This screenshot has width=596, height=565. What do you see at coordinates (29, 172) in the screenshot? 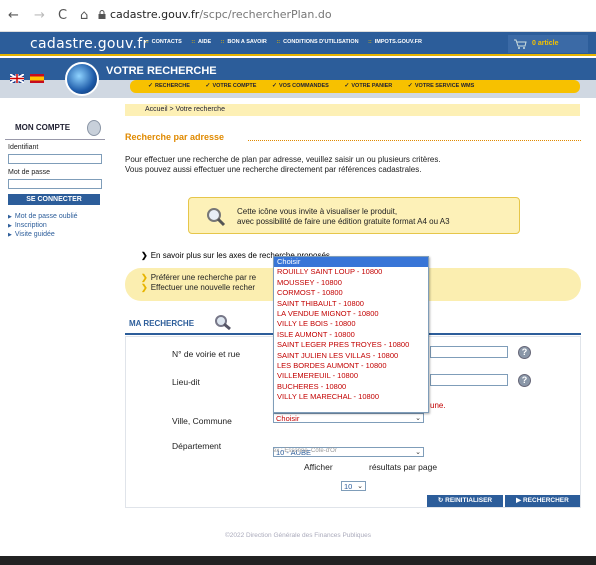
I see `pwd-label: Mot de passe` at bounding box center [29, 172].